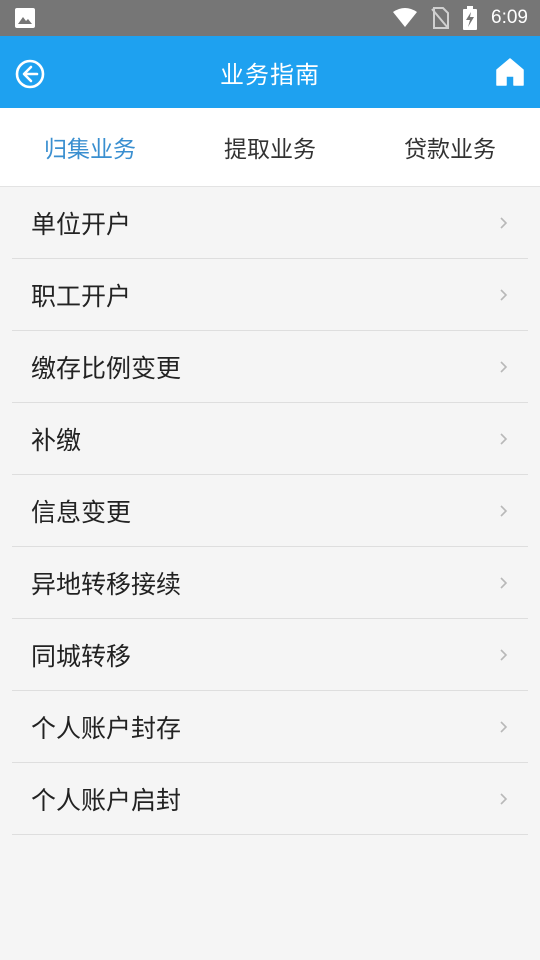  I want to click on back-circle-icon, so click(30, 74).